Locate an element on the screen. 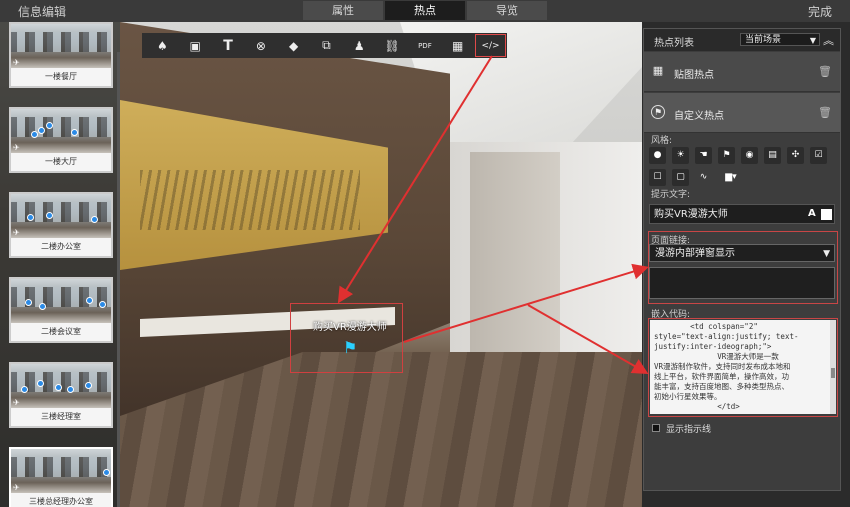 This screenshot has width=850, height=507. cube-icon: ◆ is located at coordinates (293, 45).